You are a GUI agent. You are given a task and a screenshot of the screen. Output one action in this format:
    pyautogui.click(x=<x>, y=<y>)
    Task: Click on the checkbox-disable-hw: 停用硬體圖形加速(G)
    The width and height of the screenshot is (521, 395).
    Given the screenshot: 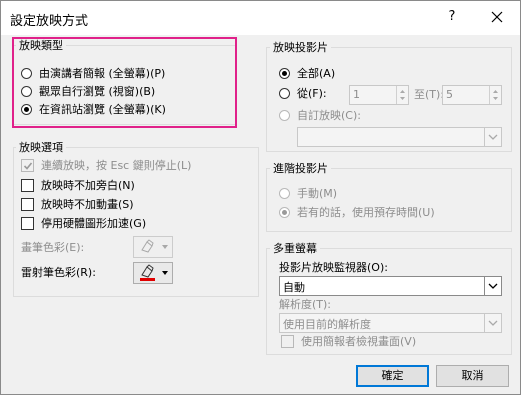 What is the action you would take?
    pyautogui.click(x=136, y=224)
    